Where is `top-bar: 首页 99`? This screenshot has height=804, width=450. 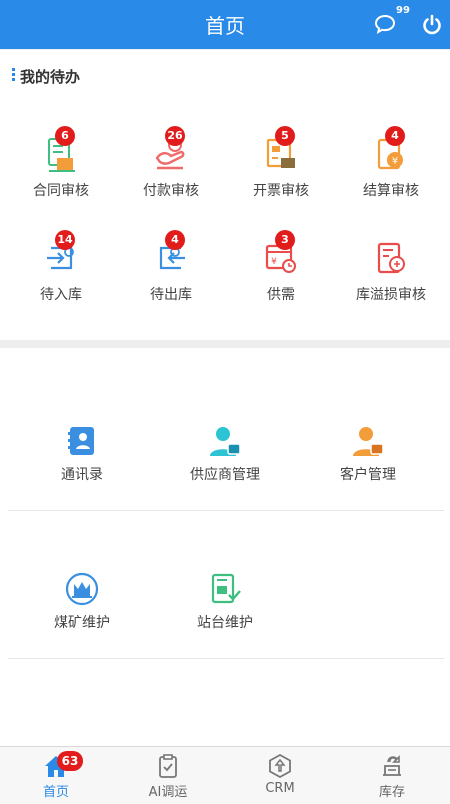
top-bar: 首页 99 is located at coordinates (225, 24).